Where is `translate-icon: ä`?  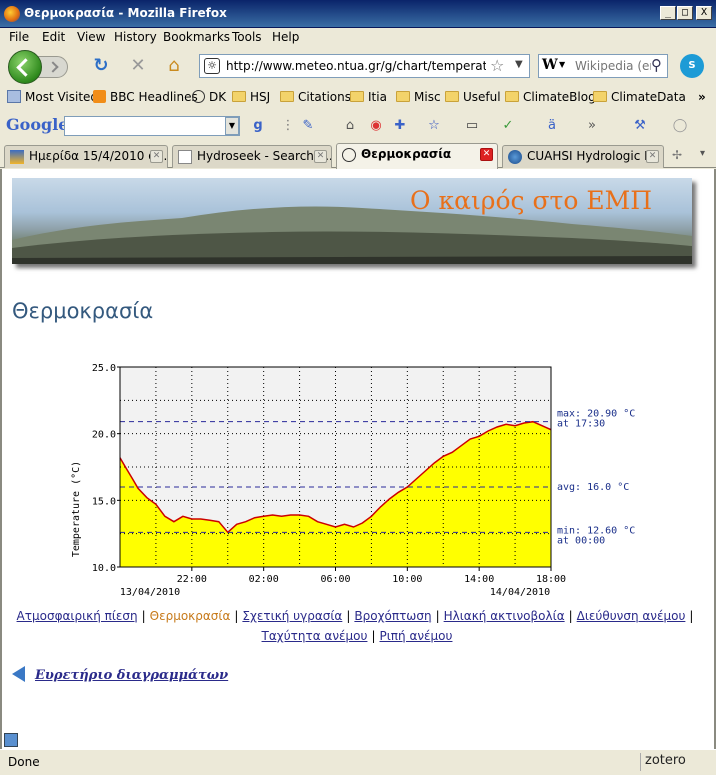 translate-icon: ä is located at coordinates (552, 126).